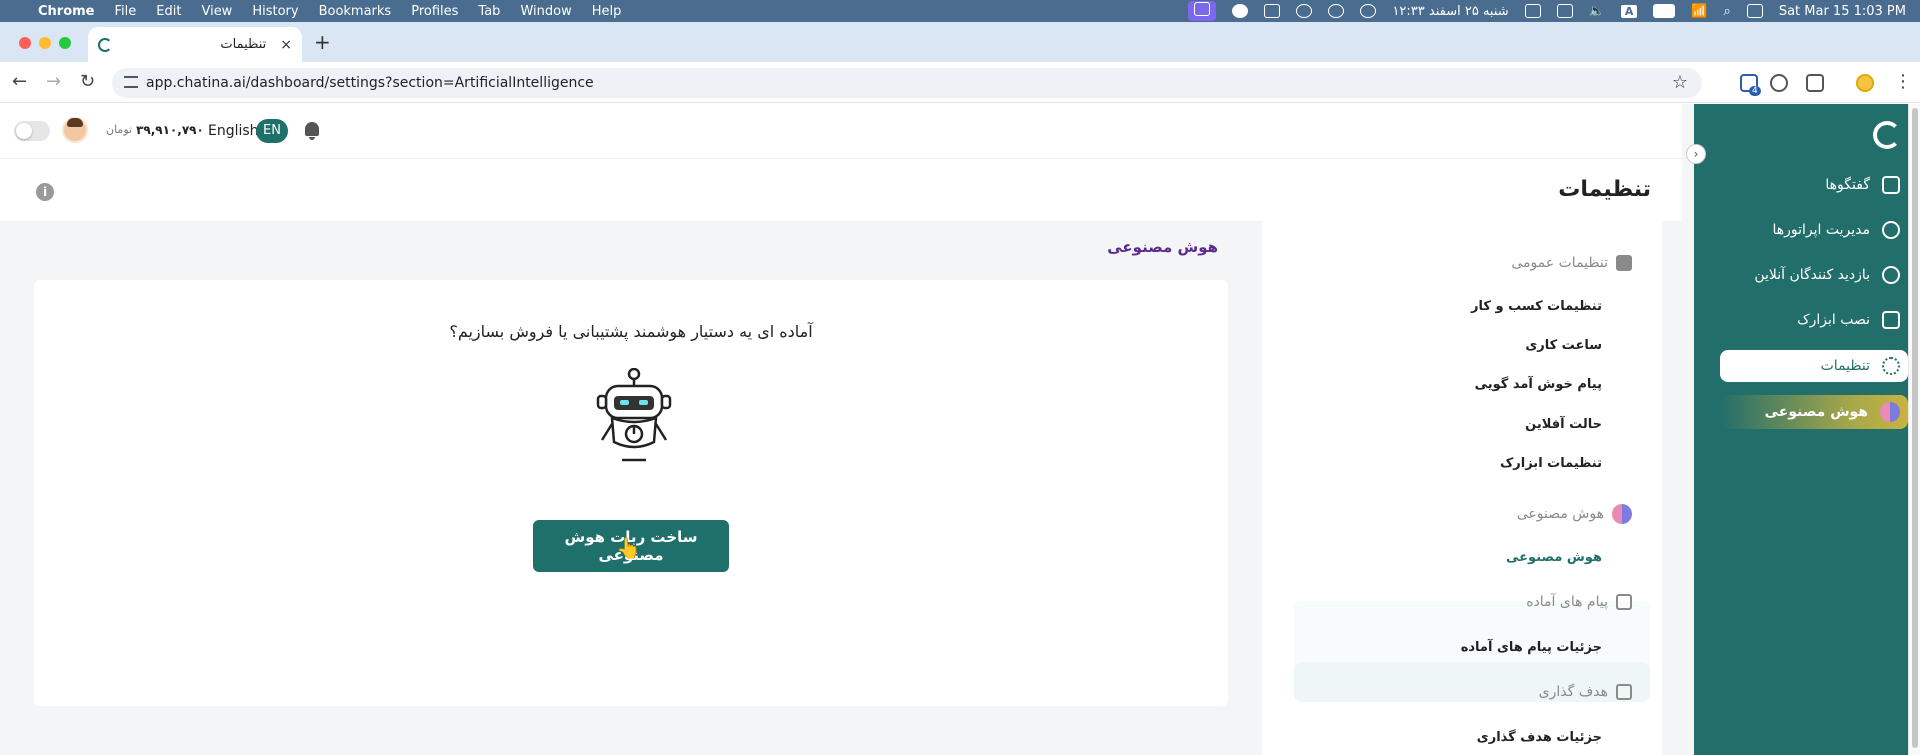 The image size is (1920, 755). What do you see at coordinates (243, 44) in the screenshot?
I see `tab-title: تنظیمات` at bounding box center [243, 44].